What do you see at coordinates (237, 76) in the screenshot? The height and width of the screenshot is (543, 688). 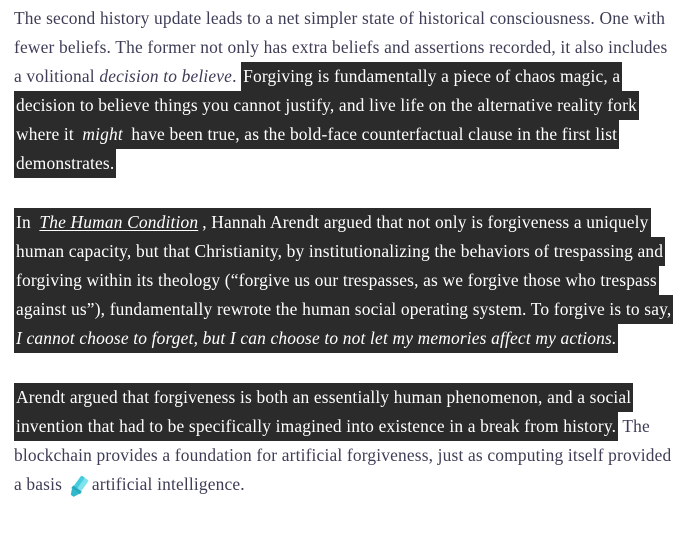 I see `text-run: .` at bounding box center [237, 76].